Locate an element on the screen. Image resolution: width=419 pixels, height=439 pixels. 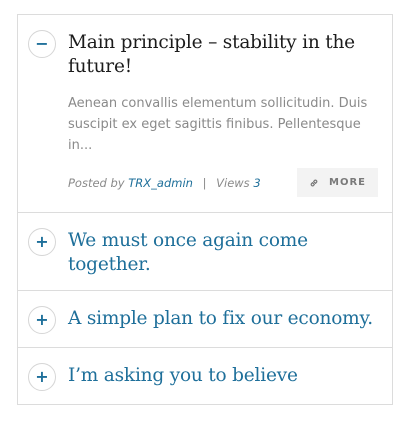
post-meta-info: Posted by TRX_admin | Views 3 is located at coordinates (164, 183).